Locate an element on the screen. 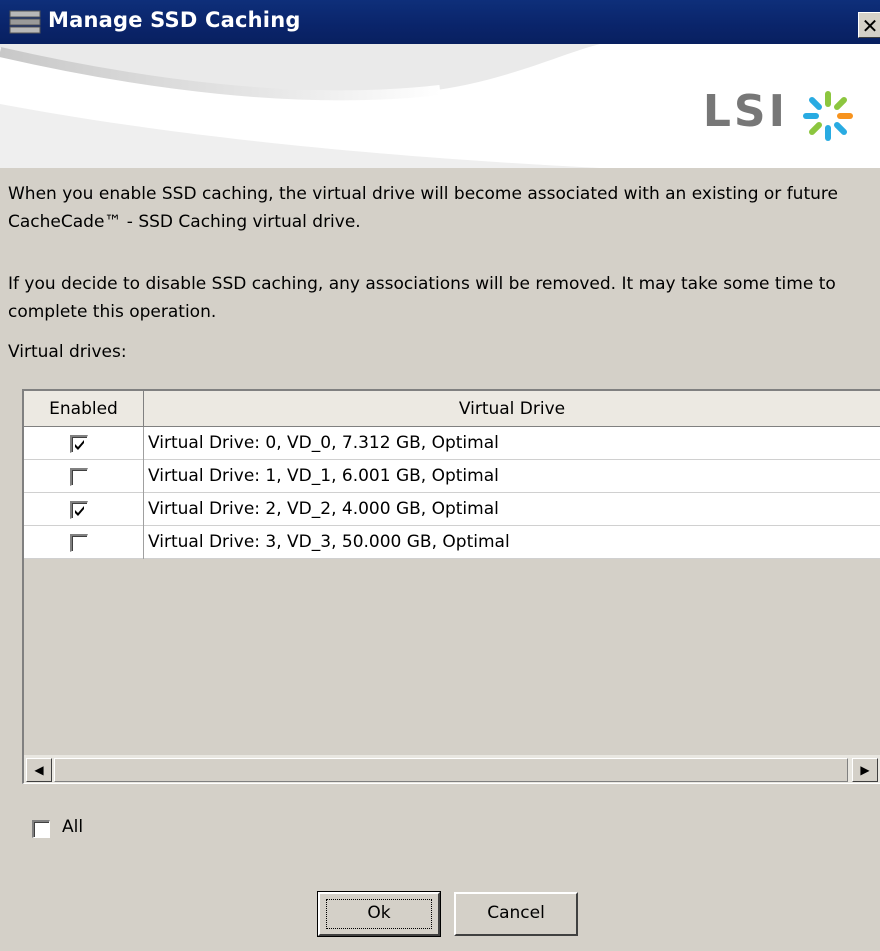  arrow-left-icon: ◀ is located at coordinates (39, 770).